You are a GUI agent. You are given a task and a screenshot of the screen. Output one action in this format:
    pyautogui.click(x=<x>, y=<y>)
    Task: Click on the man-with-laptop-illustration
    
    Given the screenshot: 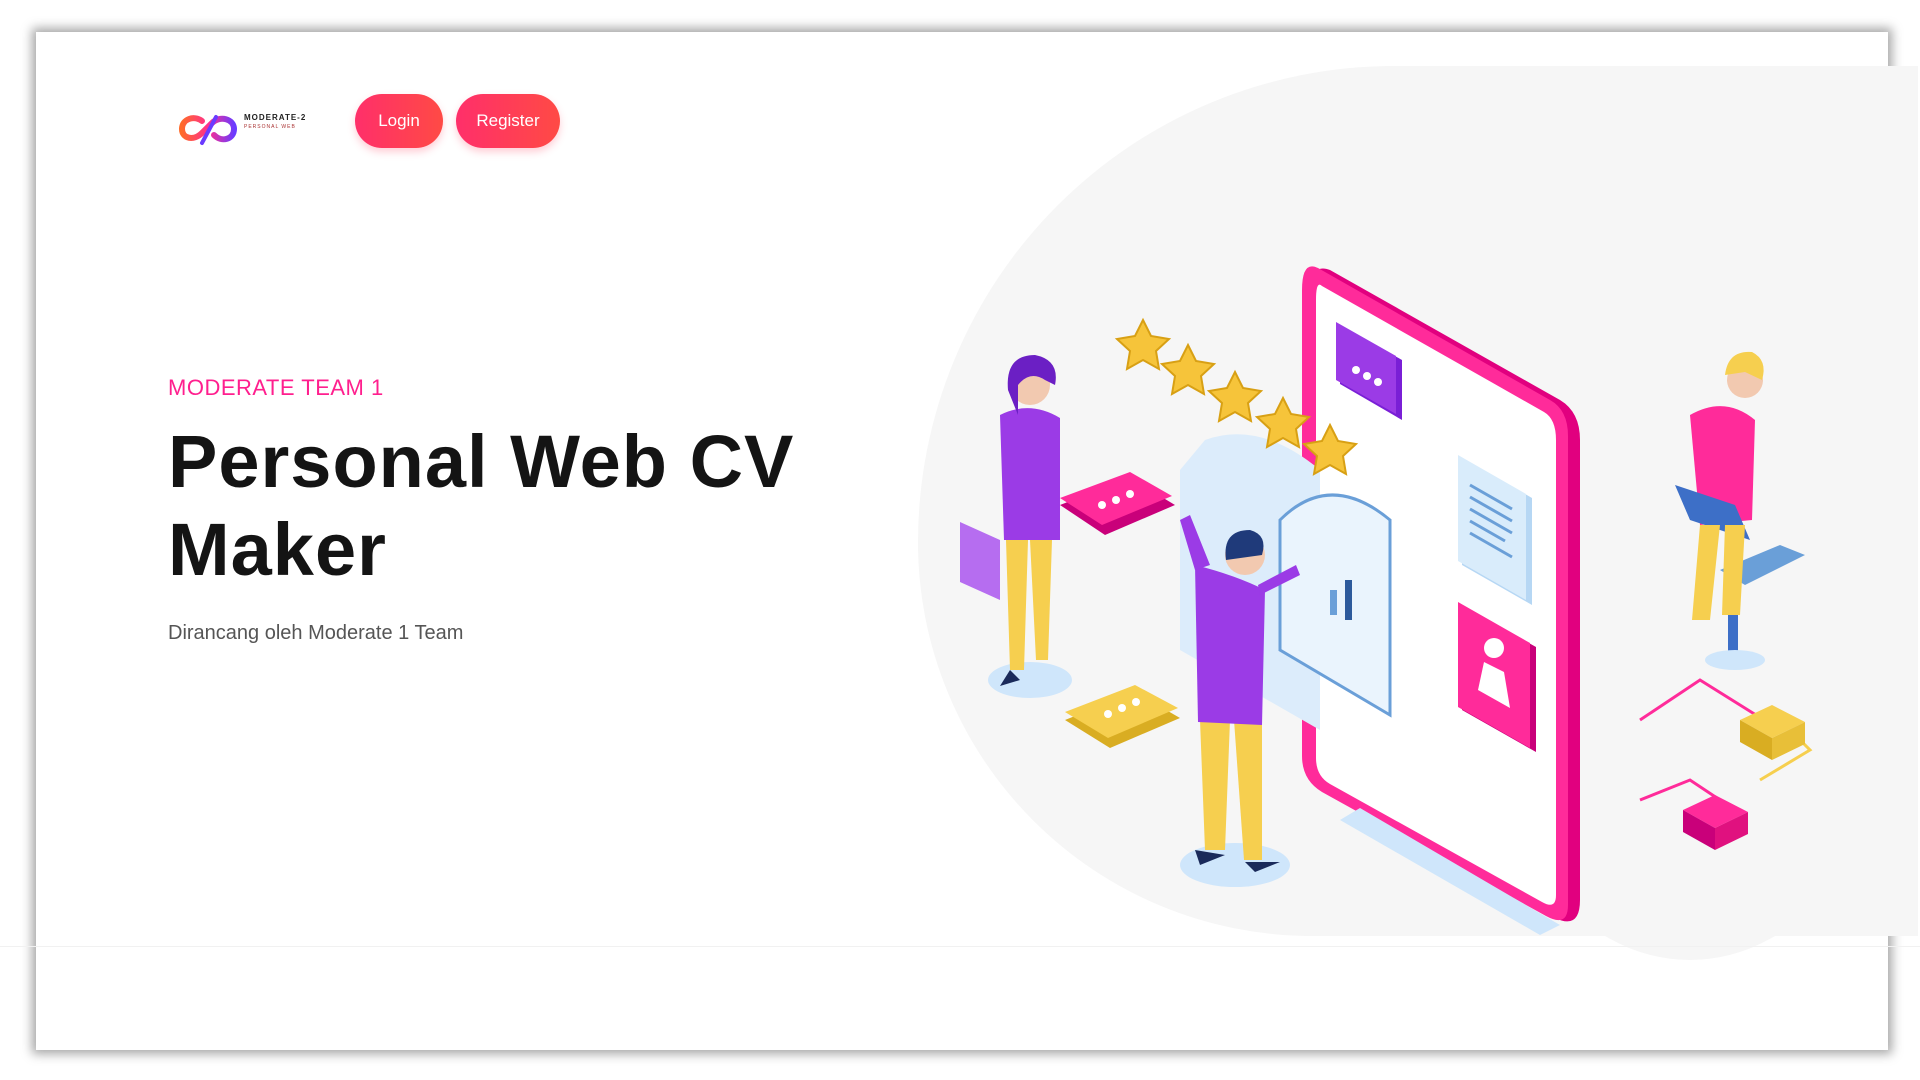 What is the action you would take?
    pyautogui.click(x=1740, y=510)
    